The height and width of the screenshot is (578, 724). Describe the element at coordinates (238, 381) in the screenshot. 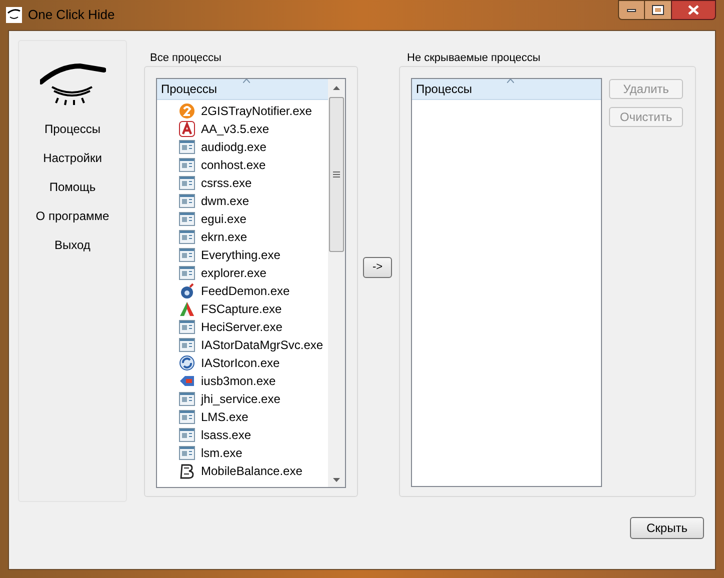

I see `process-name: iusb3mon.exe` at that location.